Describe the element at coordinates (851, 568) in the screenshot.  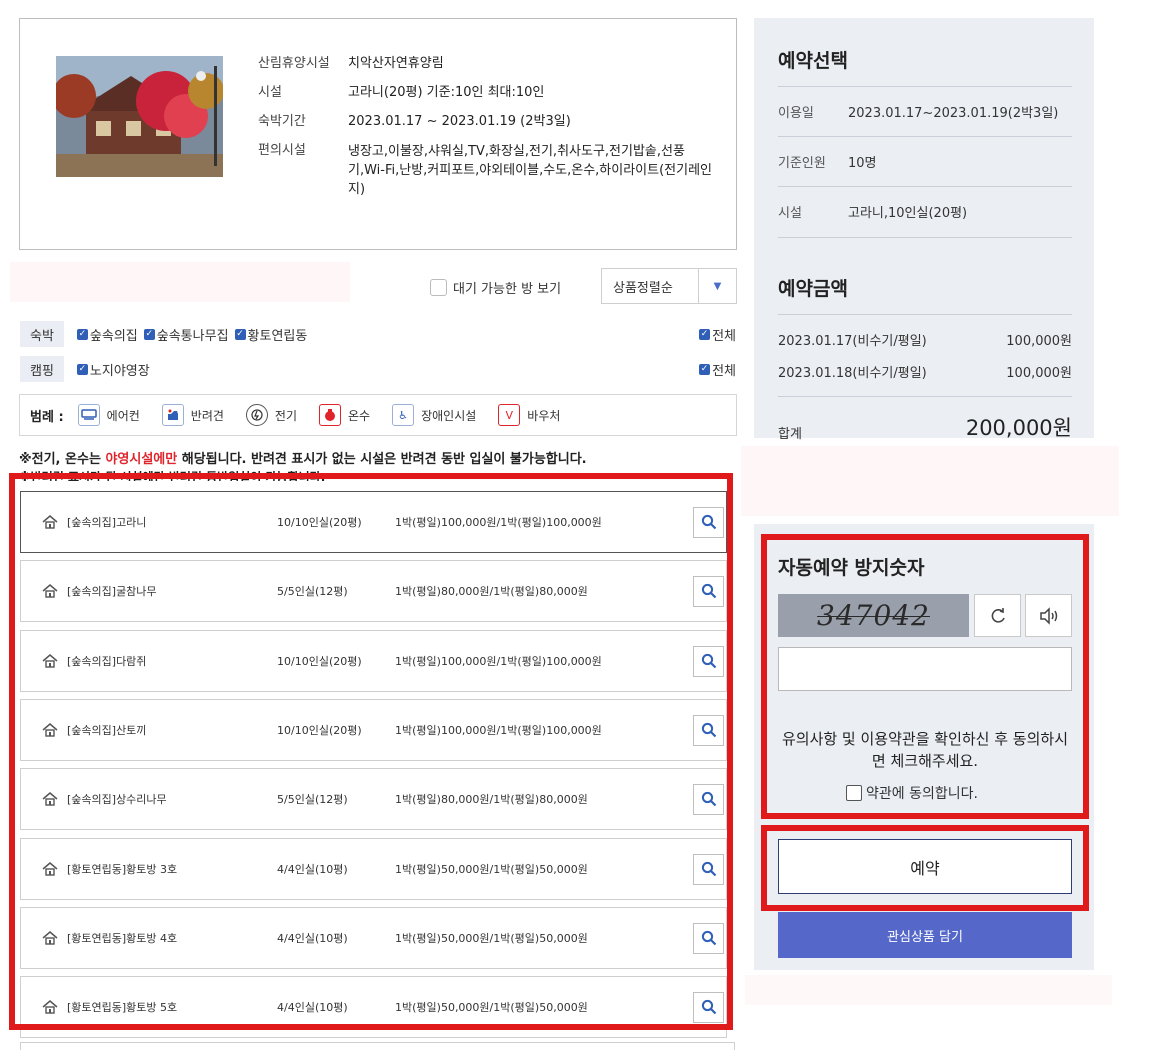
I see `captcha-title: 자동예약 방지숫자` at that location.